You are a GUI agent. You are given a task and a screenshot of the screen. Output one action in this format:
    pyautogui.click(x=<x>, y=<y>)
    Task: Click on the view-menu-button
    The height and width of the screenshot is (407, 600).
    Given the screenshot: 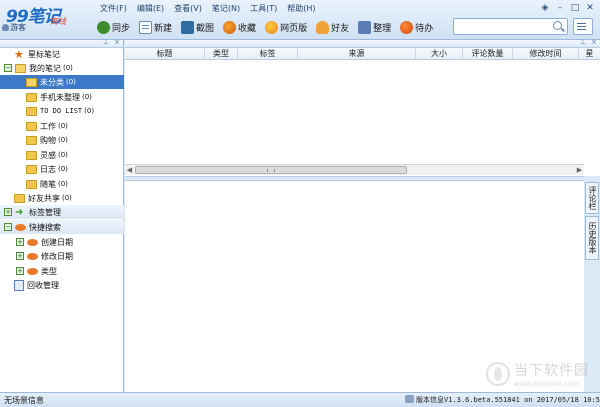 What is the action you would take?
    pyautogui.click(x=583, y=26)
    